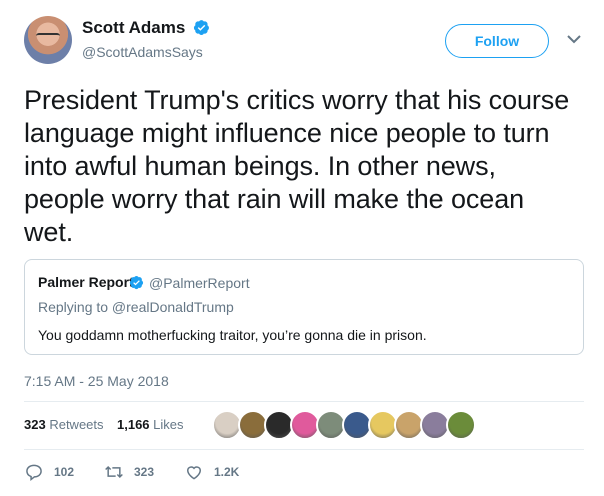 This screenshot has height=496, width=604. I want to click on chevron-down-icon, so click(574, 39).